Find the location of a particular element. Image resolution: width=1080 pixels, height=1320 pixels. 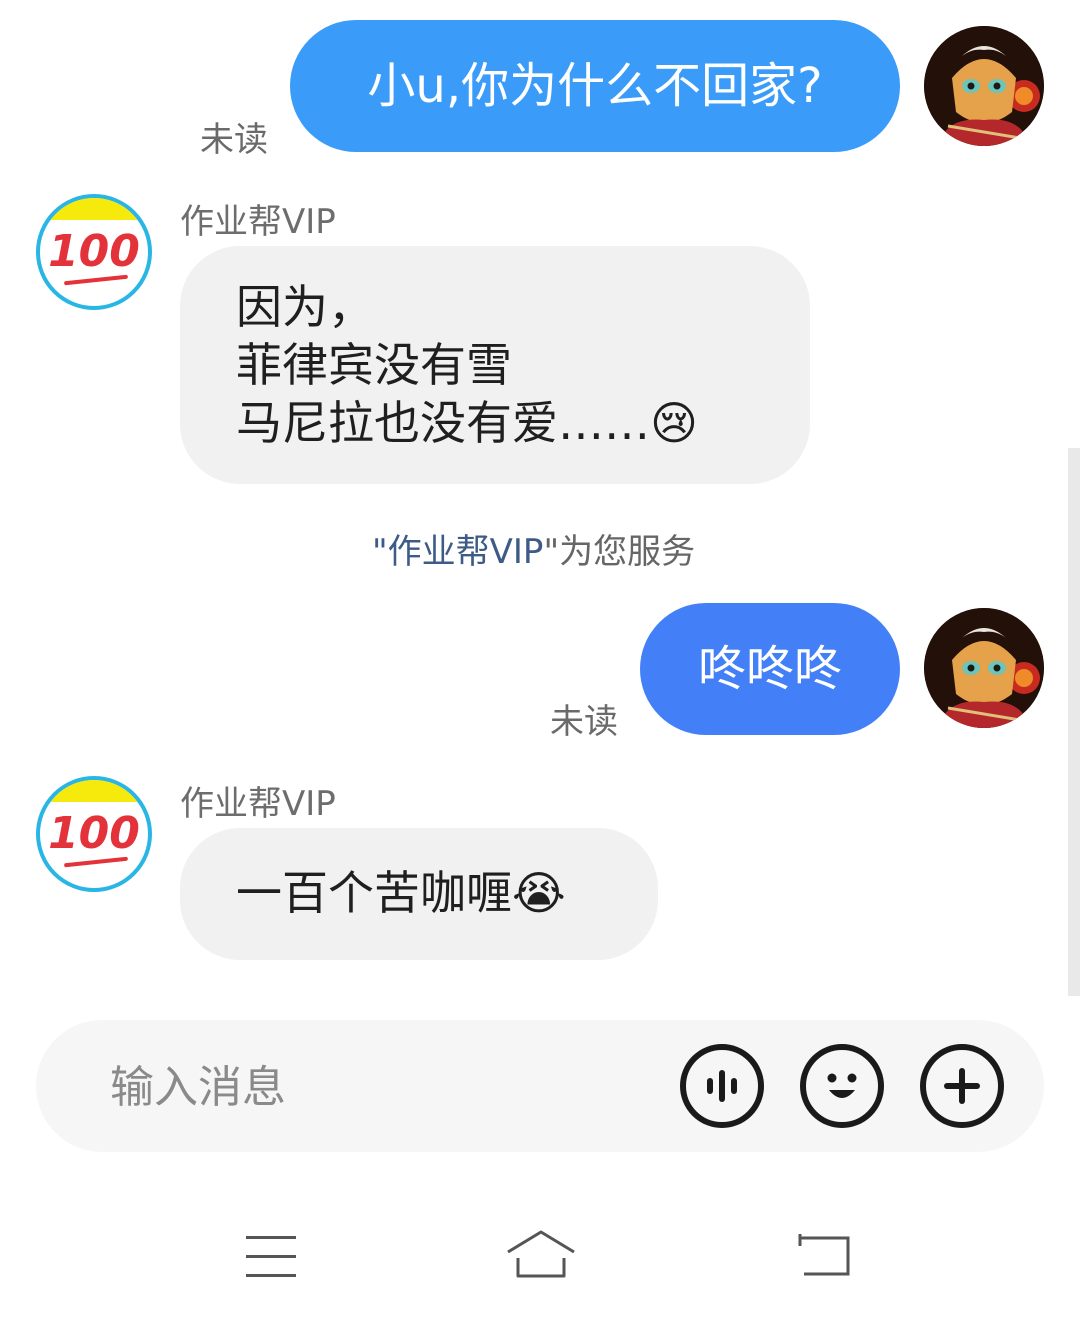

message-line: 菲律宾没有雪 is located at coordinates (374, 365).